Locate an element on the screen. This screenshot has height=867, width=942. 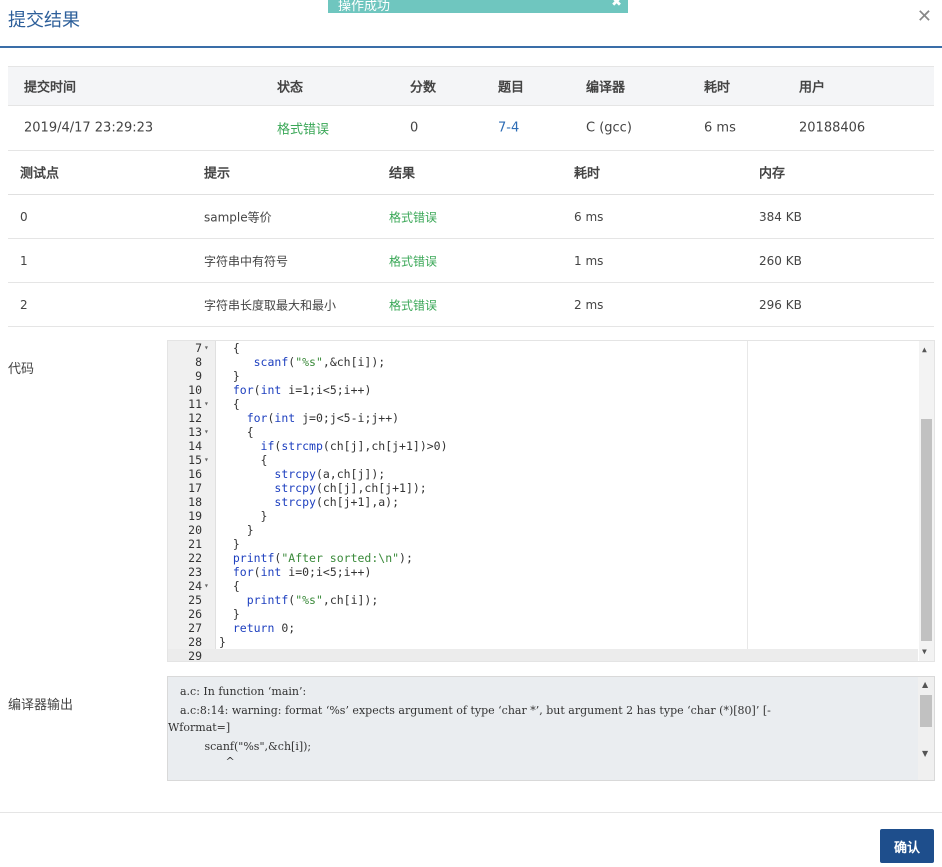
header-status: 状态 is located at coordinates (290, 88).